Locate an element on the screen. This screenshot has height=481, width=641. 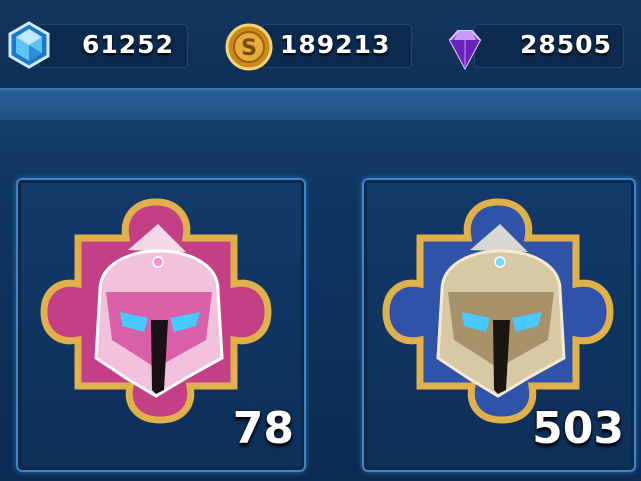
gold-coin-icon: S is located at coordinates (249, 47).